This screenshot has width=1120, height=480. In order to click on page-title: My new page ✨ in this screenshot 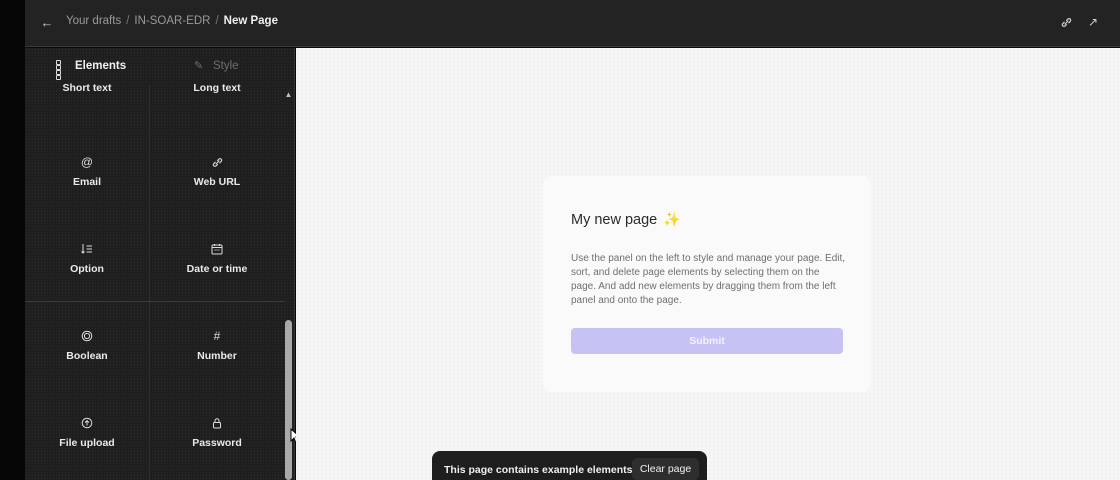, I will do `click(626, 219)`.